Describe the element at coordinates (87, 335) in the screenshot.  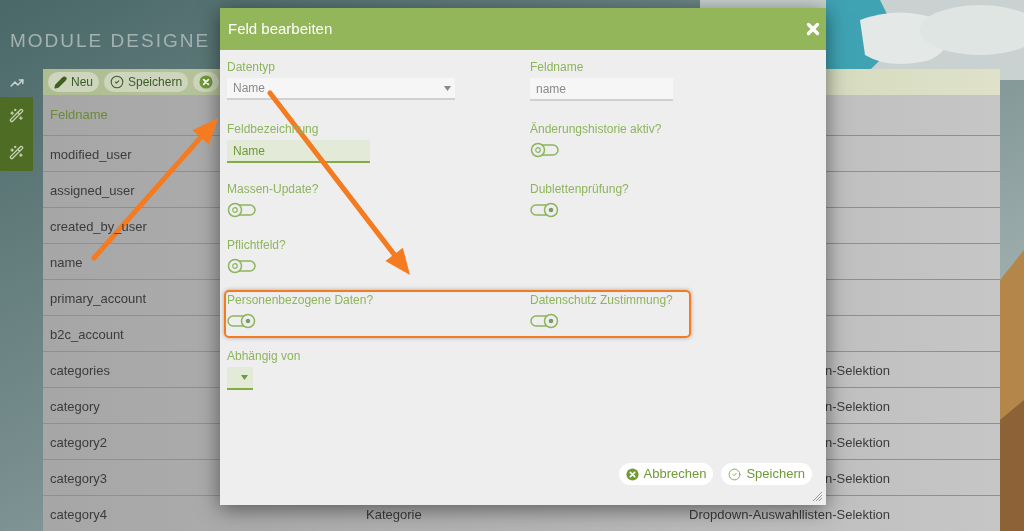
I see `table-cell: b2c_account` at that location.